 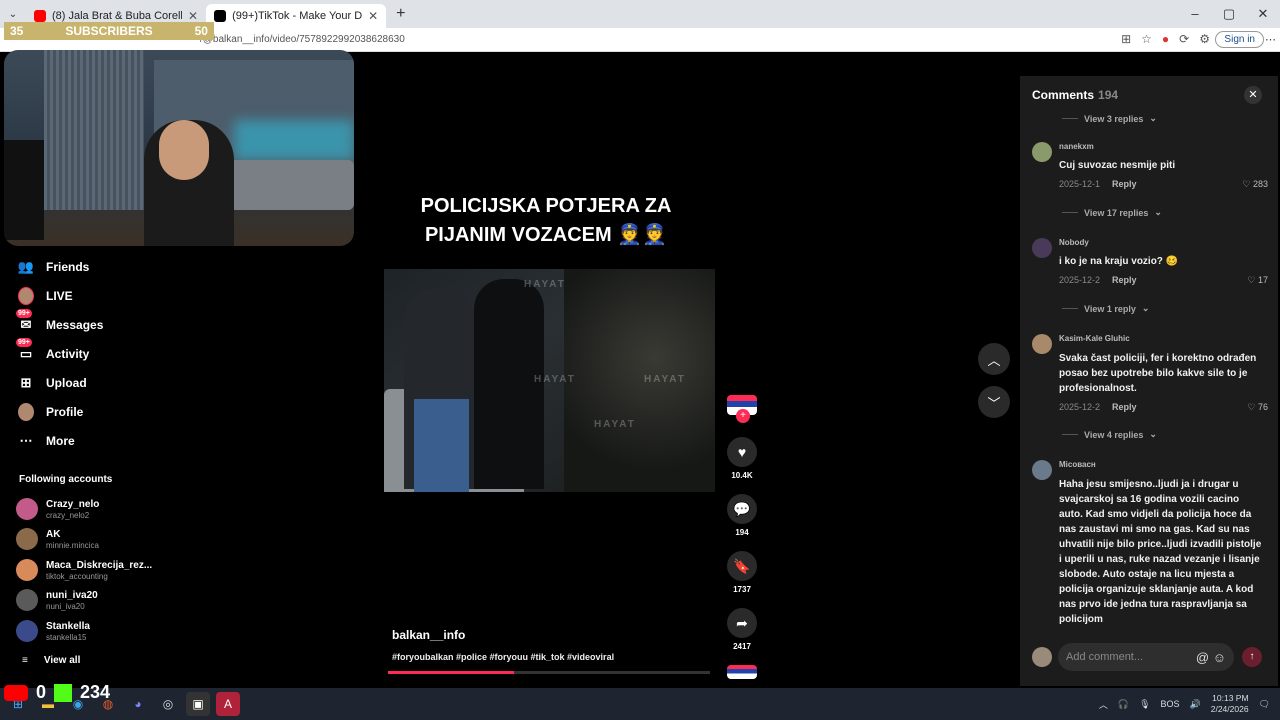 What do you see at coordinates (198, 704) in the screenshot?
I see `app-icon: ▣` at bounding box center [198, 704].